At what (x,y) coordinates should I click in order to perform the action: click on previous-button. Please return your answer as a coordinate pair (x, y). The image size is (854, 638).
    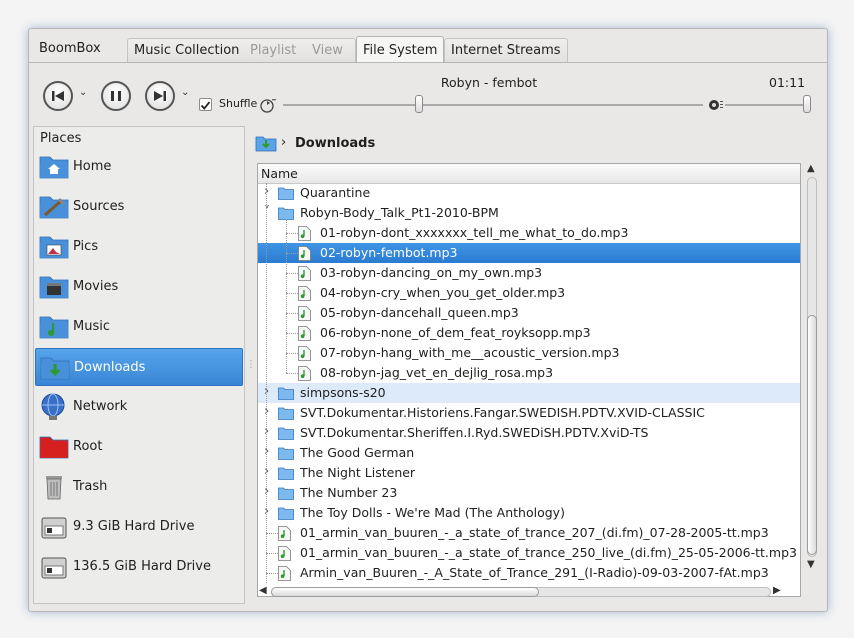
    Looking at the image, I should click on (58, 96).